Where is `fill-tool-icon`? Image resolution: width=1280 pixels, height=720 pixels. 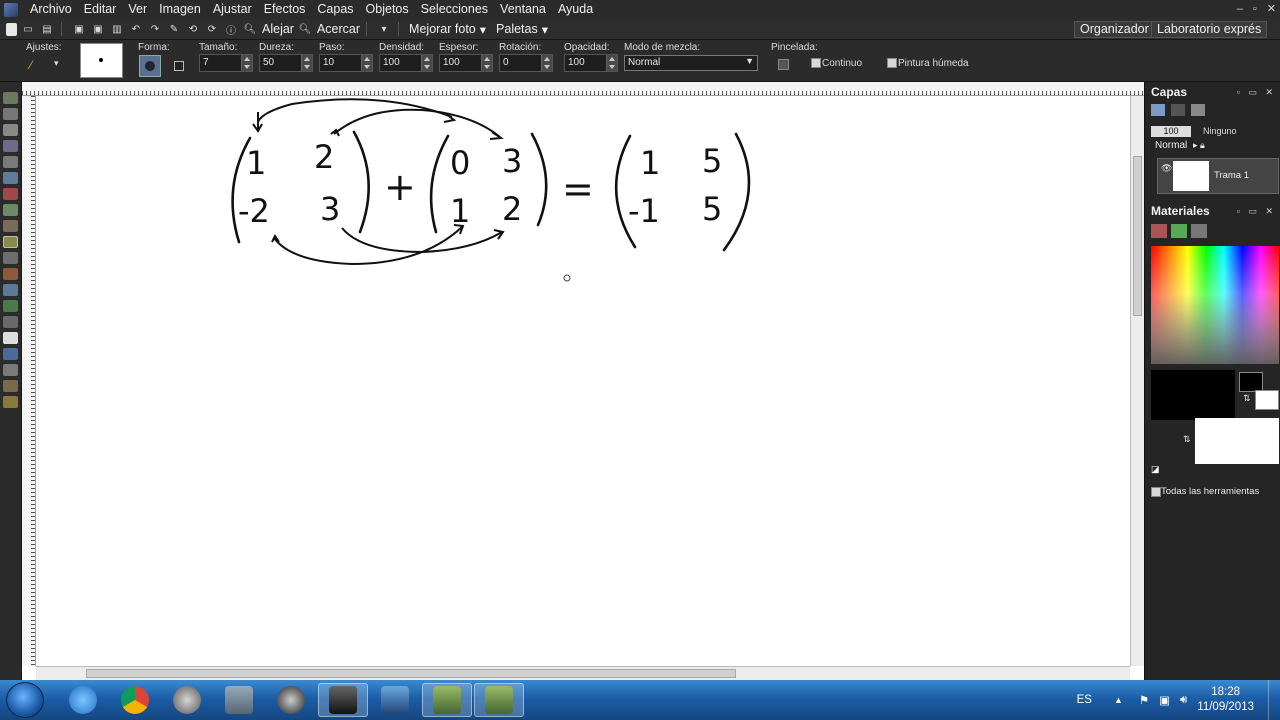
fill-tool-icon is located at coordinates (10, 306).